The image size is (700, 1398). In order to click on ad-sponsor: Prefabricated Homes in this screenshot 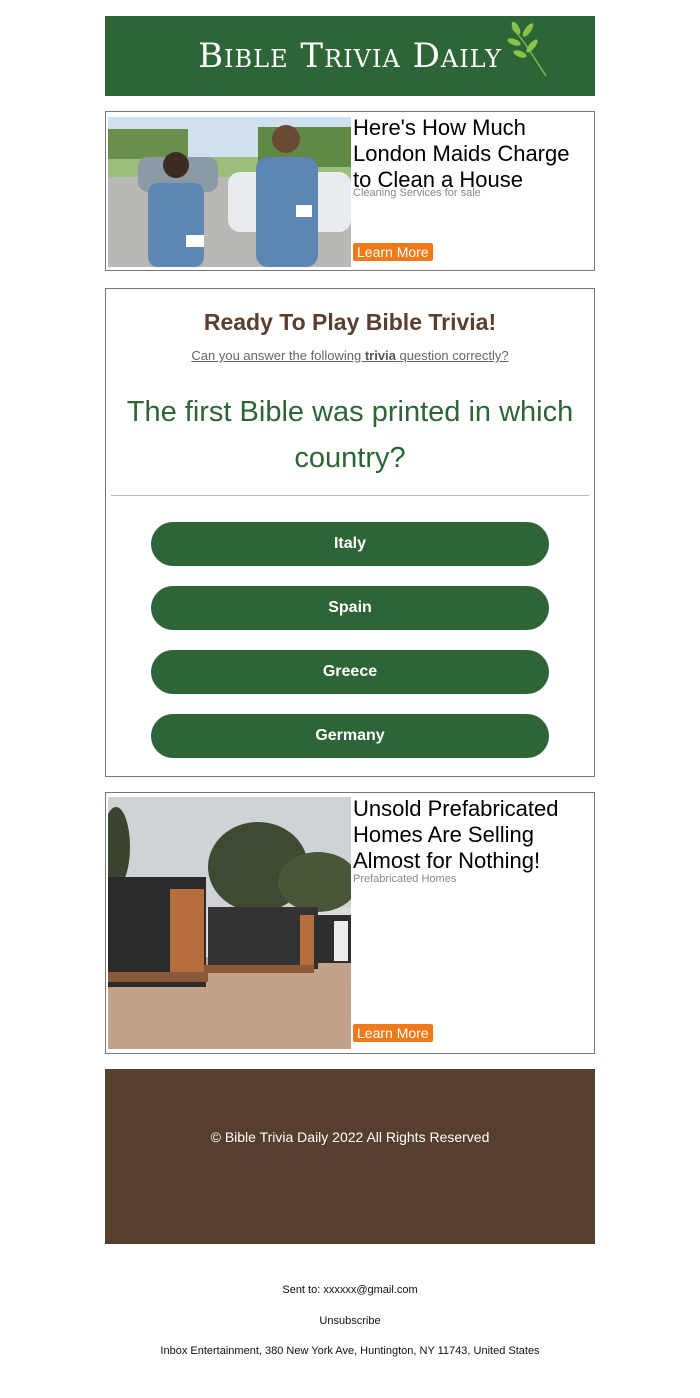, I will do `click(405, 879)`.